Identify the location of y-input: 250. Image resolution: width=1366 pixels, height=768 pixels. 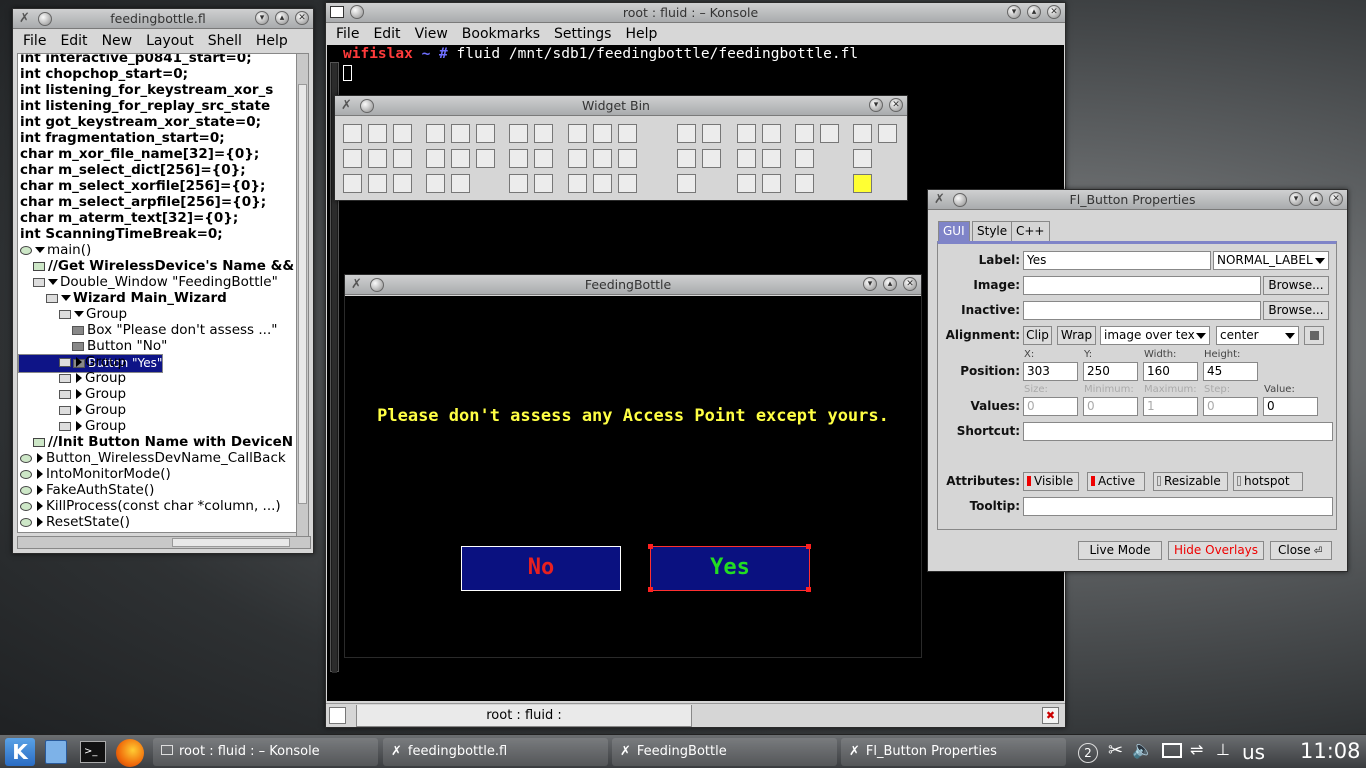
(1110, 371).